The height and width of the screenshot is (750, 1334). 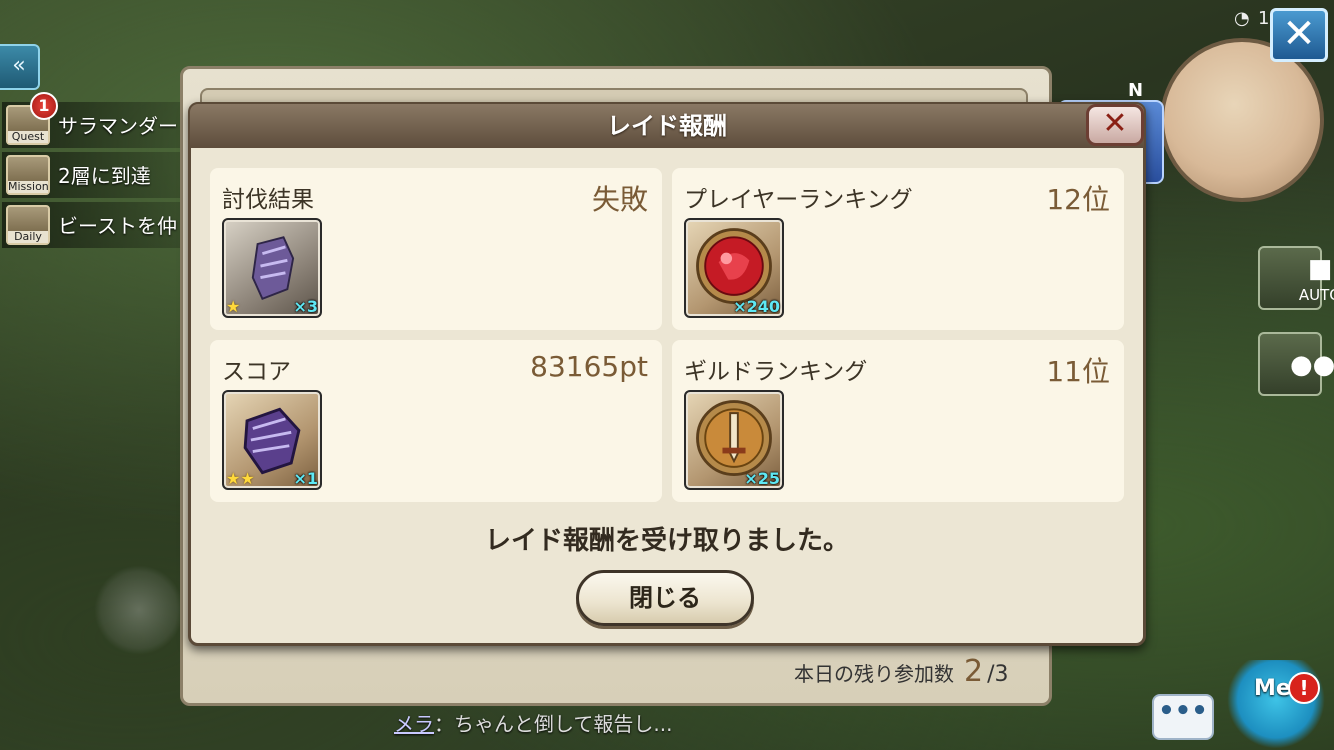 I want to click on reward-cell-result: 討伐結果 失敗 ★ ×3, so click(x=436, y=249).